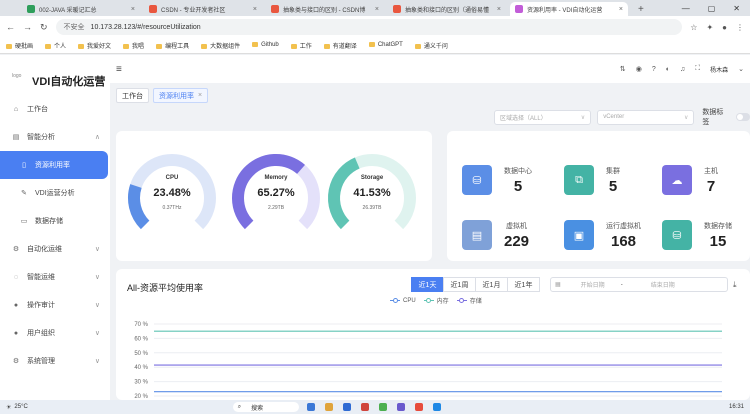 This screenshot has width=750, height=414. I want to click on tag-item: 工作台, so click(132, 95).